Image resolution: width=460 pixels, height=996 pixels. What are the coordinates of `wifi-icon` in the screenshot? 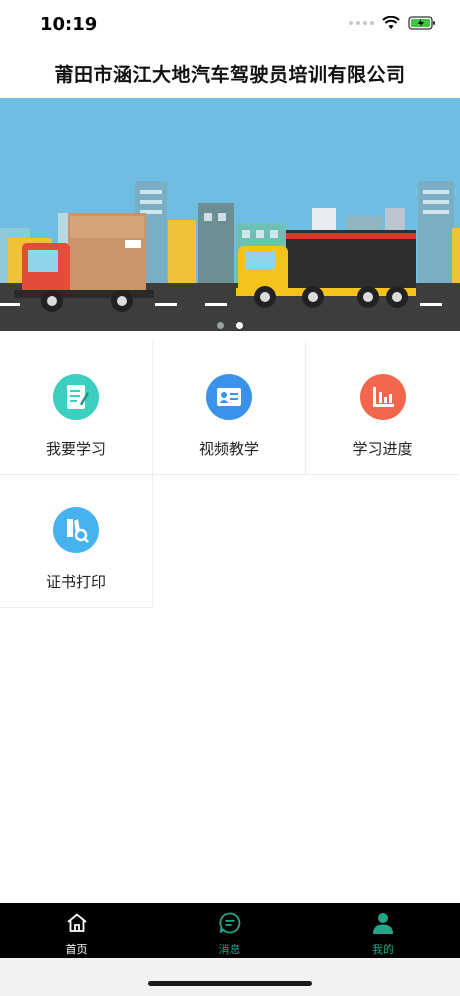 It's located at (391, 22).